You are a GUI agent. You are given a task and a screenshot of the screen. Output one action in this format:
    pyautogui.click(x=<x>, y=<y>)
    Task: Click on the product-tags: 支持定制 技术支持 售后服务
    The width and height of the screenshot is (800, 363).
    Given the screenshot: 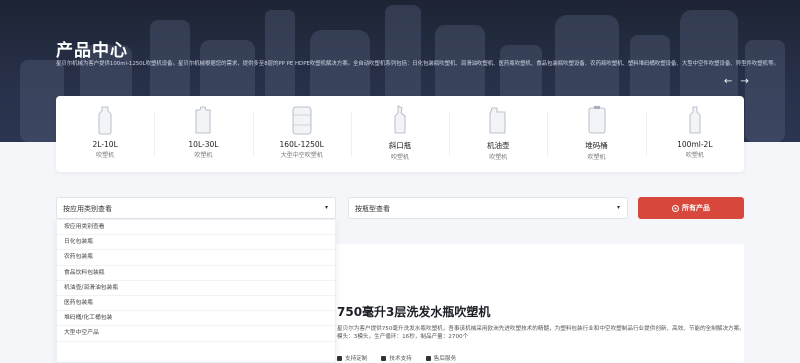 What is the action you would take?
    pyautogui.click(x=396, y=358)
    